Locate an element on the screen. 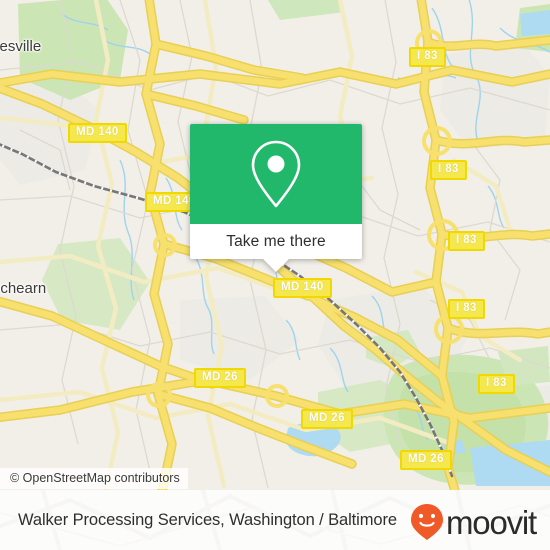 This screenshot has height=550, width=550. moovit-logo: moovit is located at coordinates (473, 522).